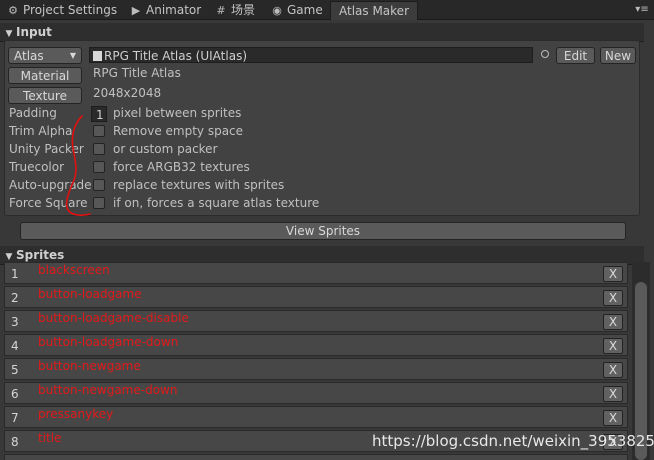 This screenshot has height=460, width=654. I want to click on view-sprites-button: View Sprites, so click(323, 231).